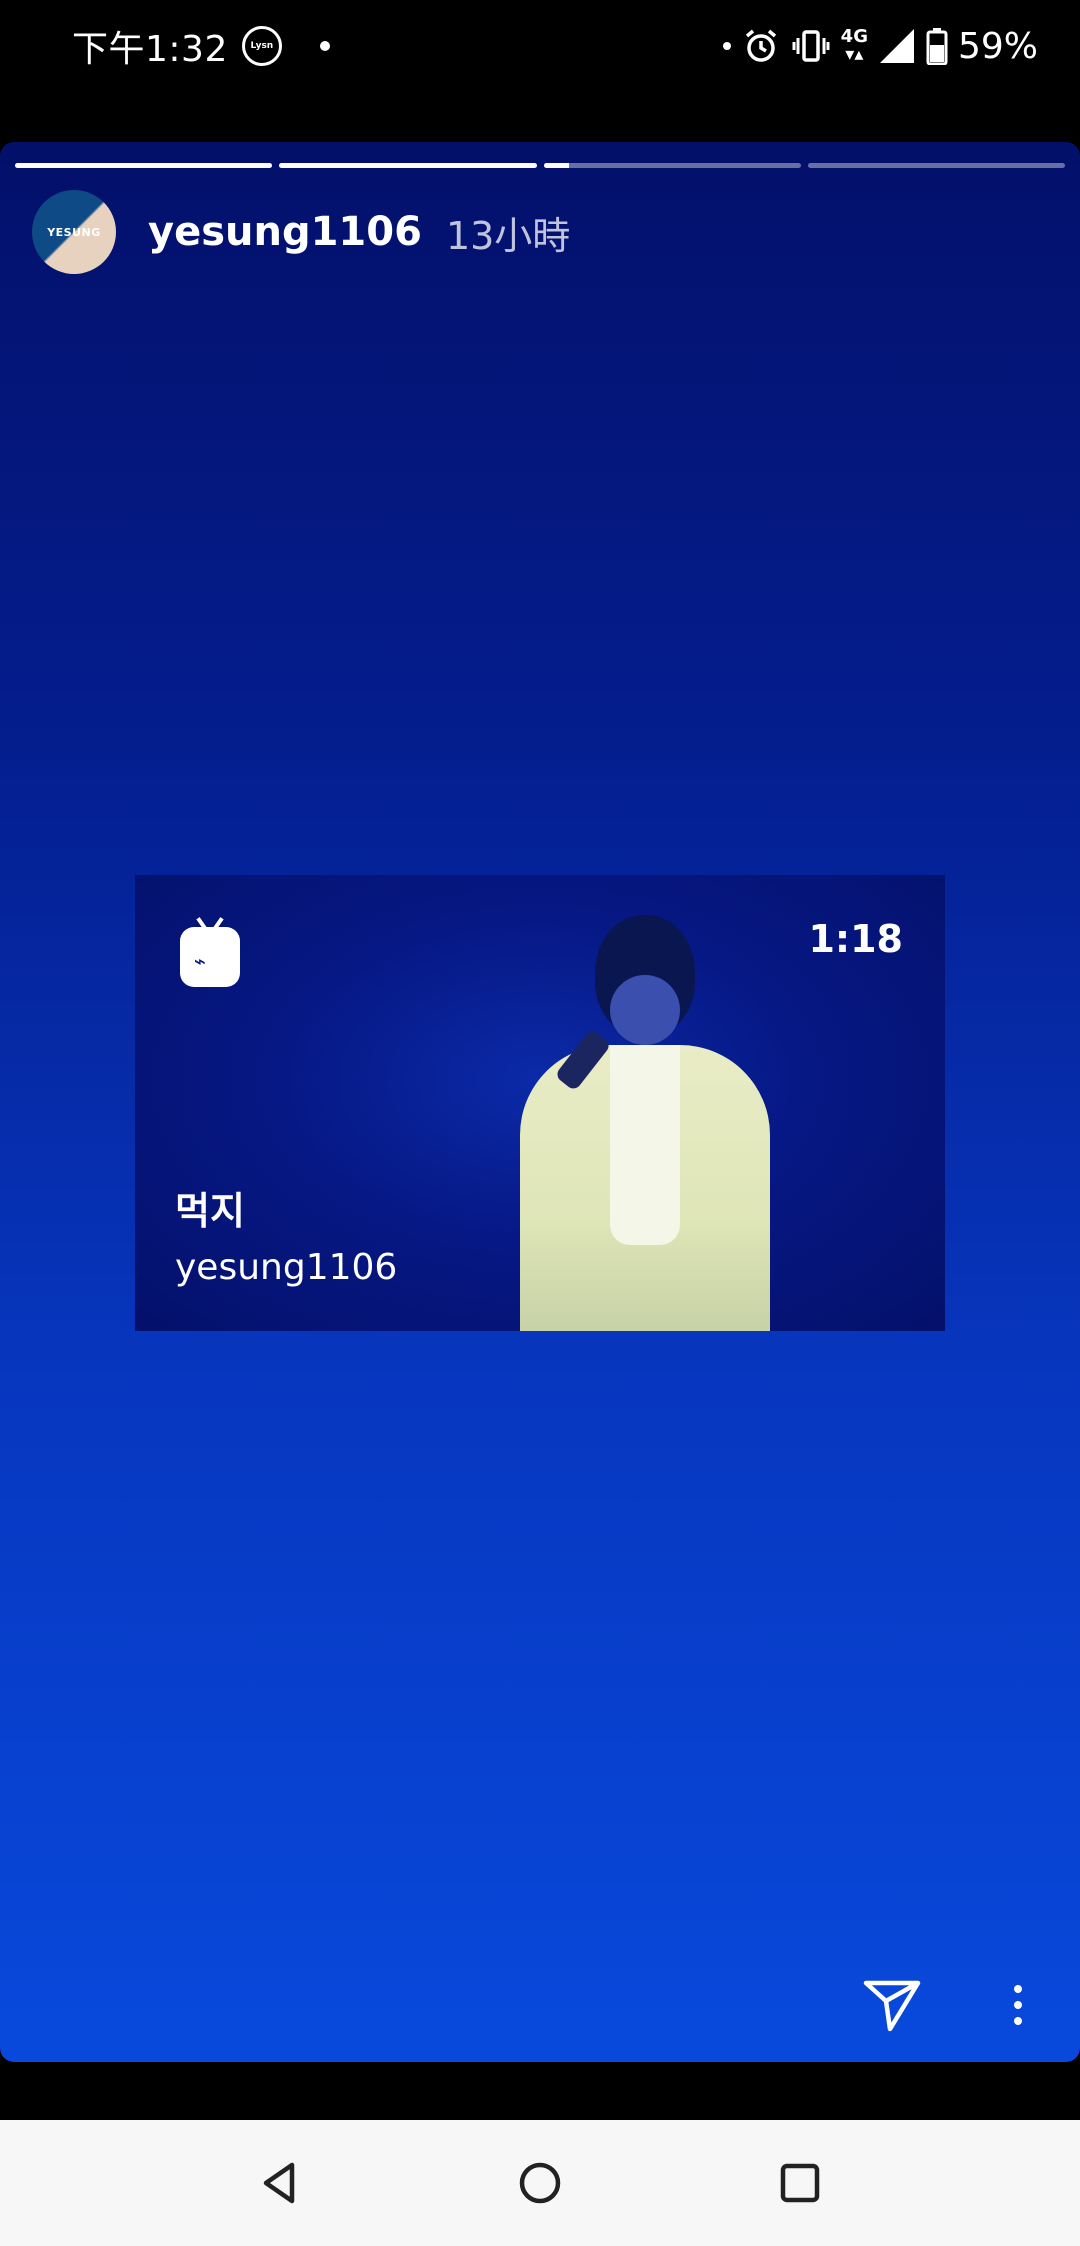  I want to click on status-time: 下午1:32, so click(150, 49).